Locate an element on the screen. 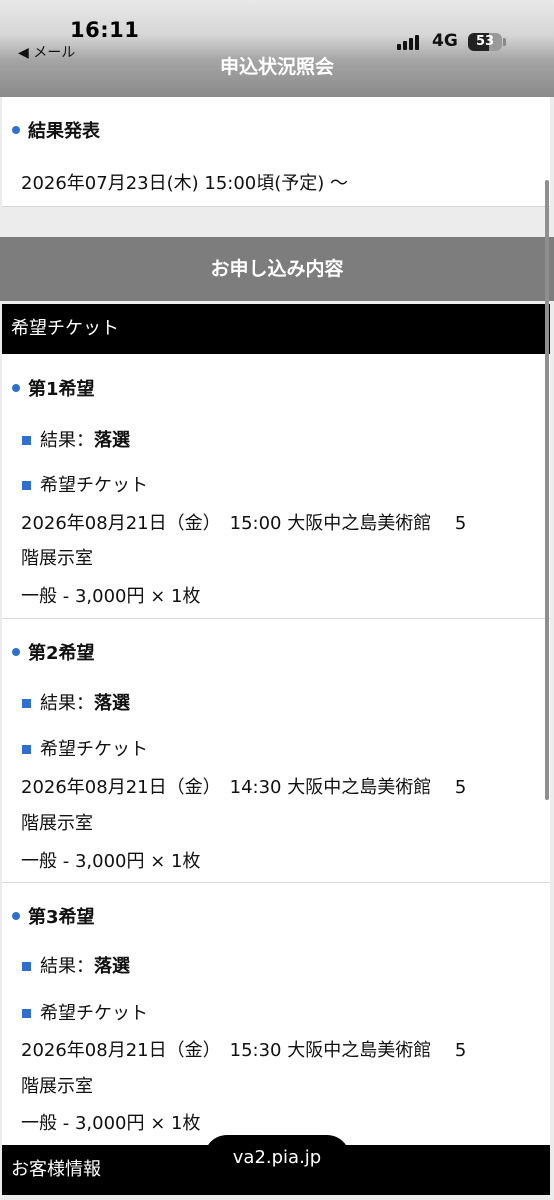 The height and width of the screenshot is (1200, 554). choice-heading: 第3希望 is located at coordinates (53, 916).